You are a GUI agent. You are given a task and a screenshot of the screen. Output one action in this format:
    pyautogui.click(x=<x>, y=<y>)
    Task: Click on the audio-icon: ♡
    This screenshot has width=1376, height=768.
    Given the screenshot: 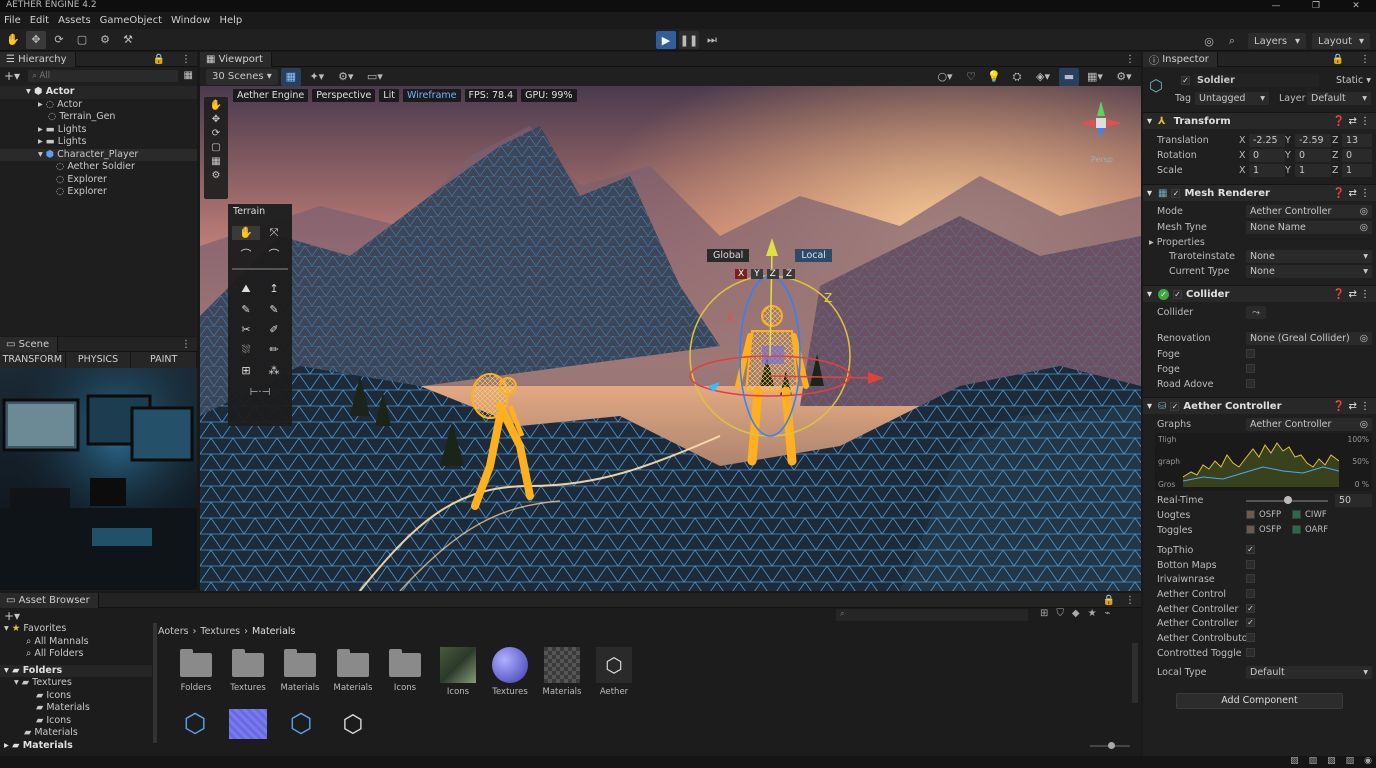 What is the action you would take?
    pyautogui.click(x=971, y=77)
    